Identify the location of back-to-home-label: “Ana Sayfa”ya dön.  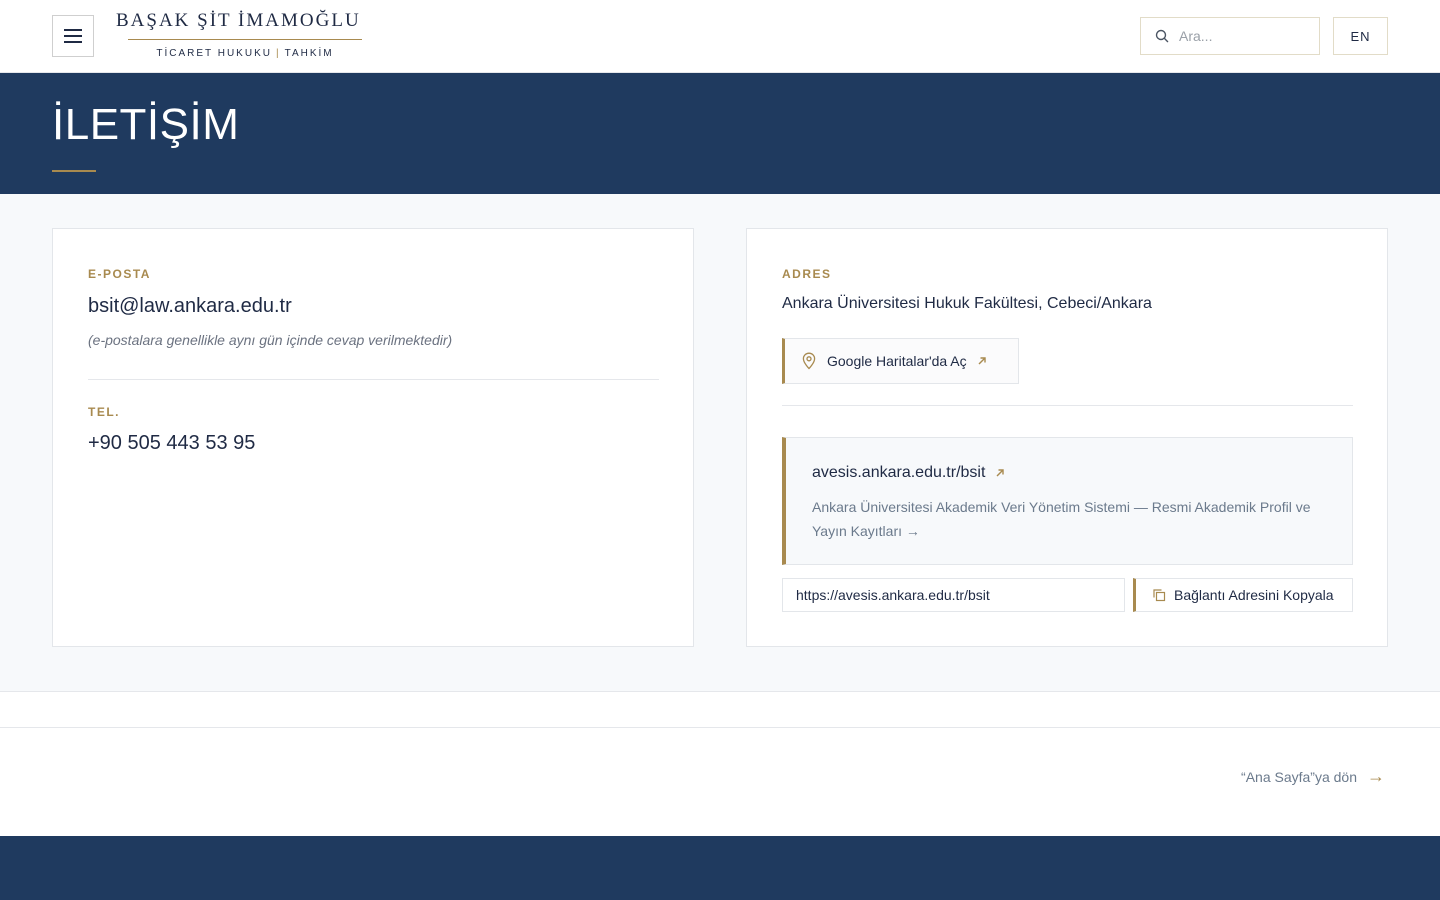
(1299, 776).